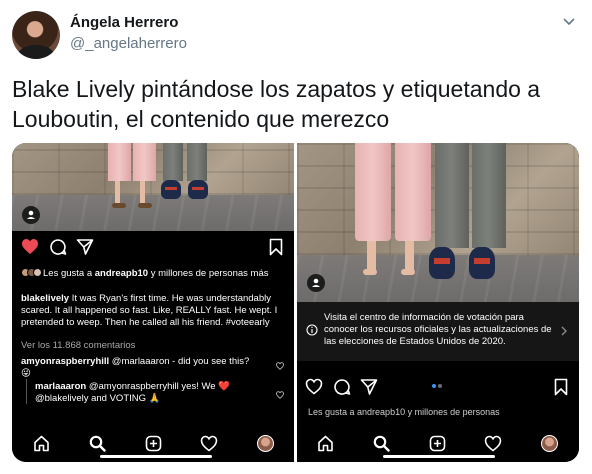 This screenshot has height=474, width=592. Describe the element at coordinates (26, 373) in the screenshot. I see `comment-1-emoji: 😜` at that location.